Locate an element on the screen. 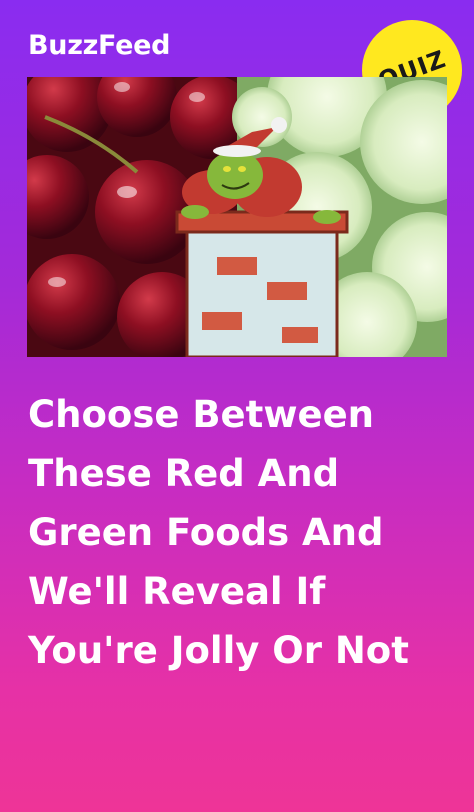 This screenshot has width=474, height=812. headline-line: These Red And is located at coordinates (184, 473).